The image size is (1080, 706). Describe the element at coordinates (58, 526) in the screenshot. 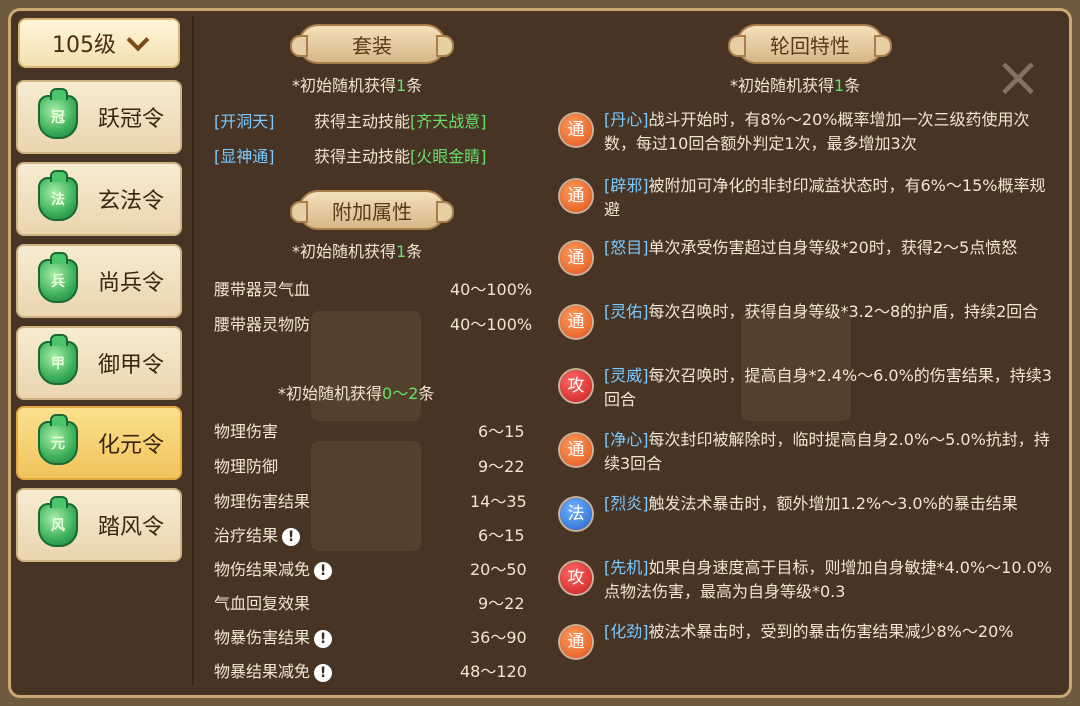

I see `emblem-glyph: 风` at that location.